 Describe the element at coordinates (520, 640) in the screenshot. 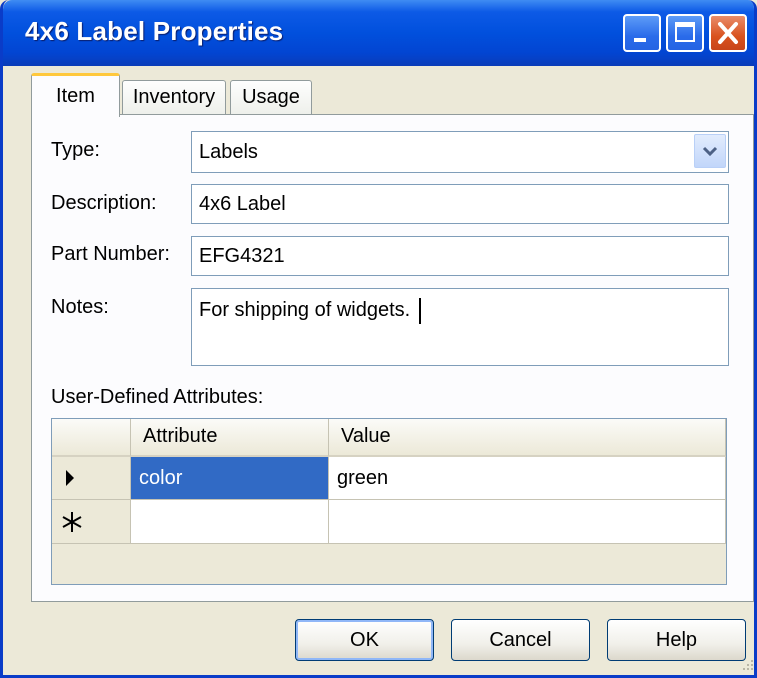

I see `cancel-button: Cancel` at that location.